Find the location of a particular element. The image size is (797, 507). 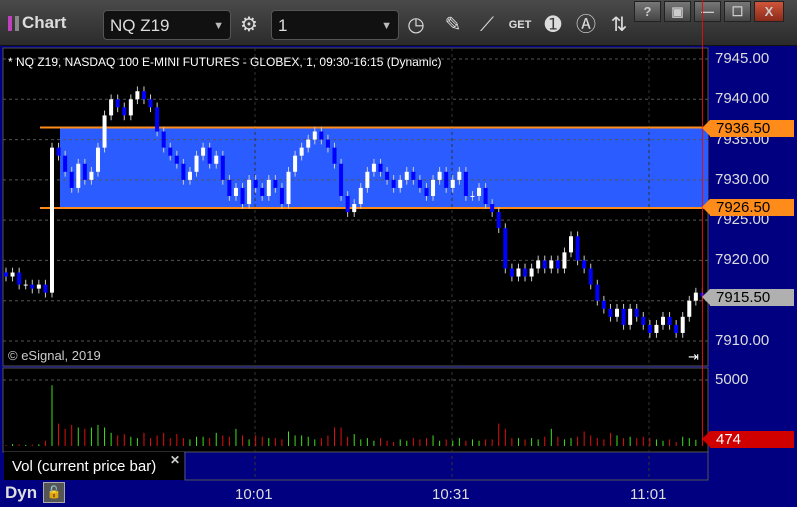

close-study-icon: ✕ is located at coordinates (175, 460).